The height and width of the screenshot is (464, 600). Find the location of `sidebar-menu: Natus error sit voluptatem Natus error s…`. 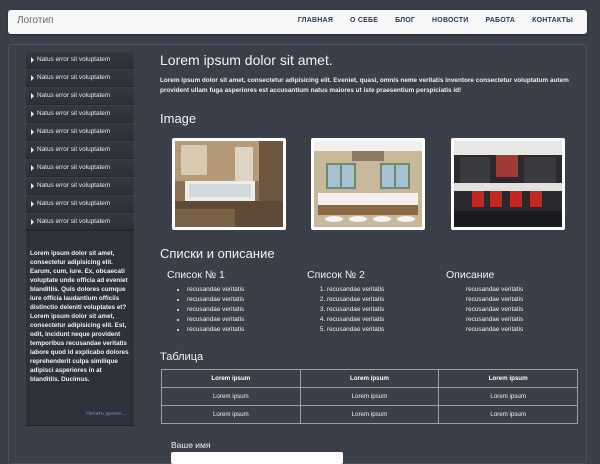

sidebar-menu: Natus error sit voluptatem Natus error s… is located at coordinates (80, 141).